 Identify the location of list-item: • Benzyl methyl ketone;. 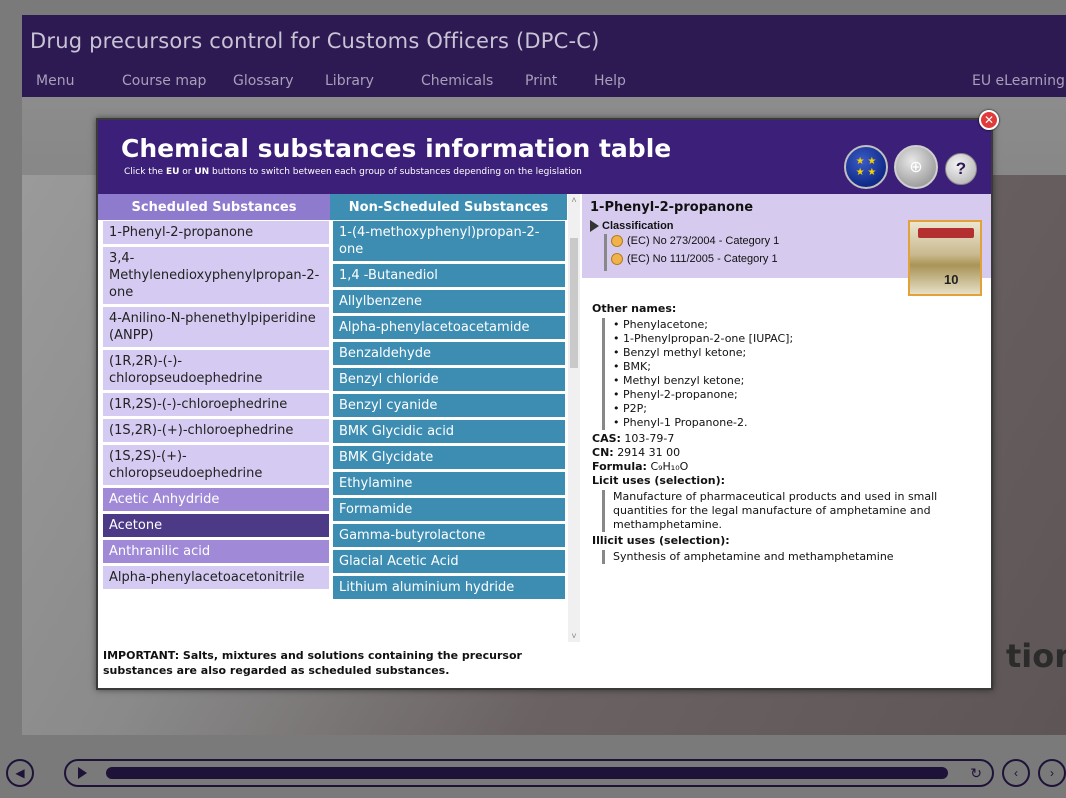
(680, 352).